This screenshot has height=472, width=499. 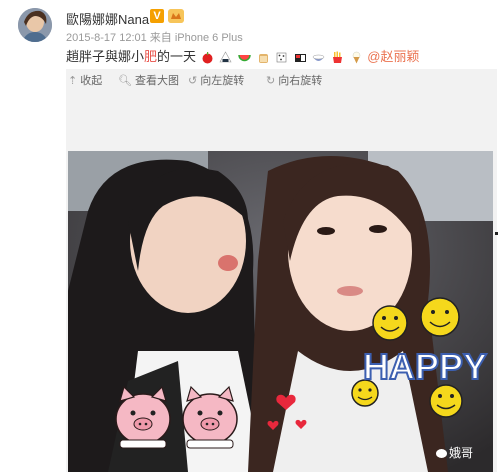 What do you see at coordinates (461, 453) in the screenshot?
I see `watermark-text: 娥哥` at bounding box center [461, 453].